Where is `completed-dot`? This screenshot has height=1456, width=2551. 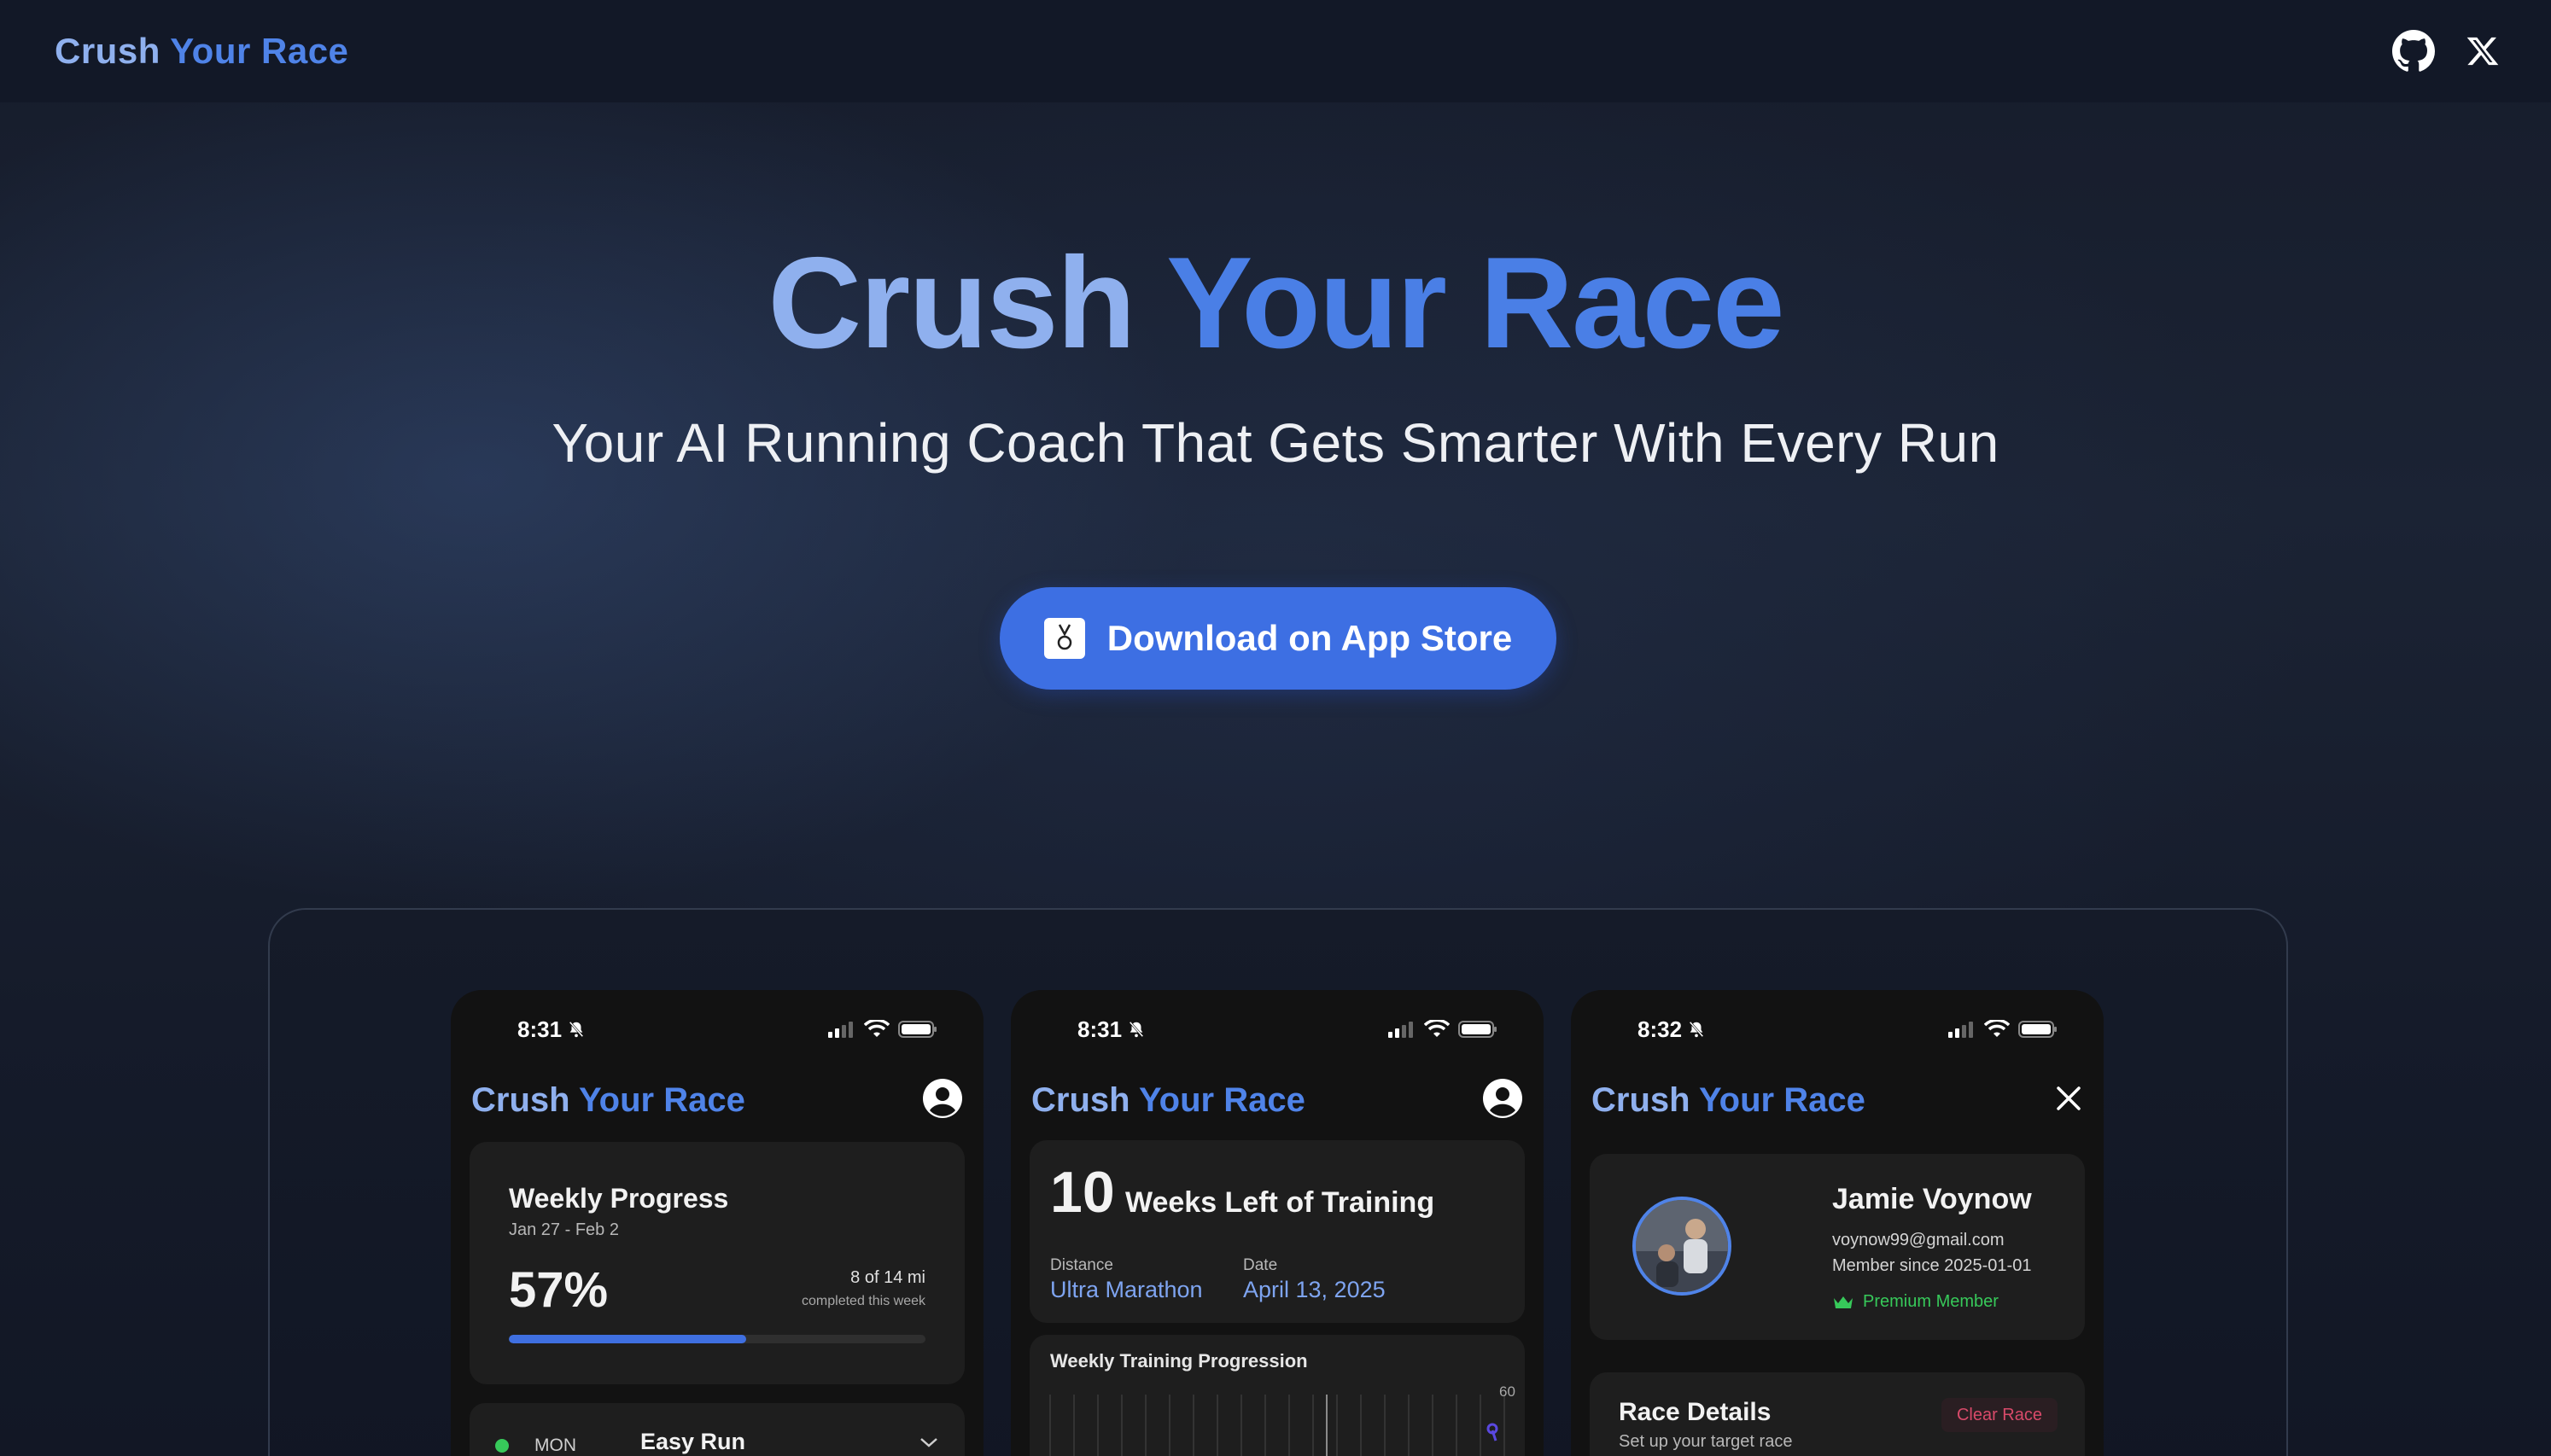 completed-dot is located at coordinates (502, 1446).